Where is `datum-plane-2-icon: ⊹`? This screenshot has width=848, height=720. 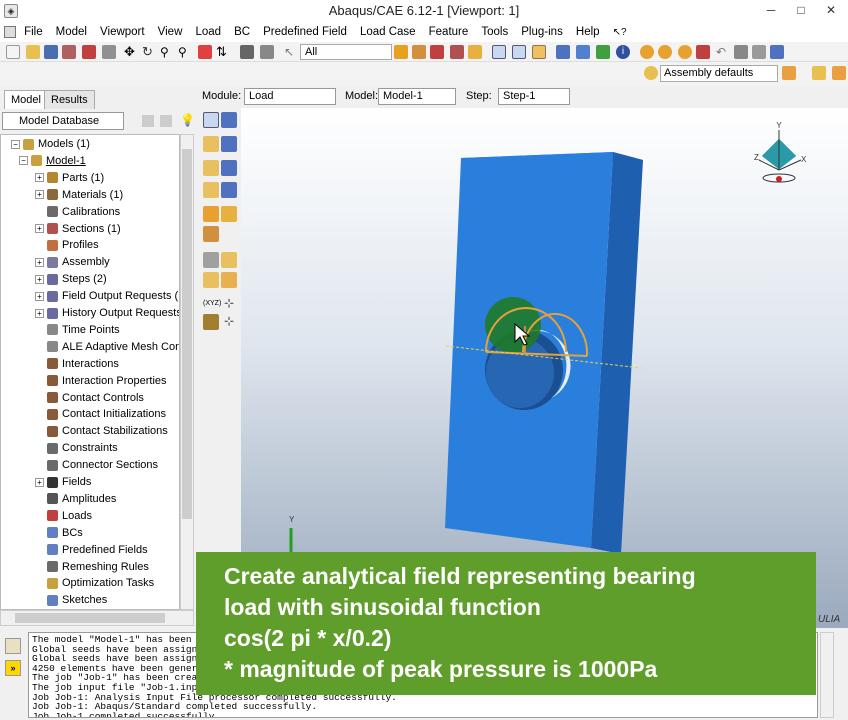
datum-plane-2-icon: ⊹ is located at coordinates (229, 322).